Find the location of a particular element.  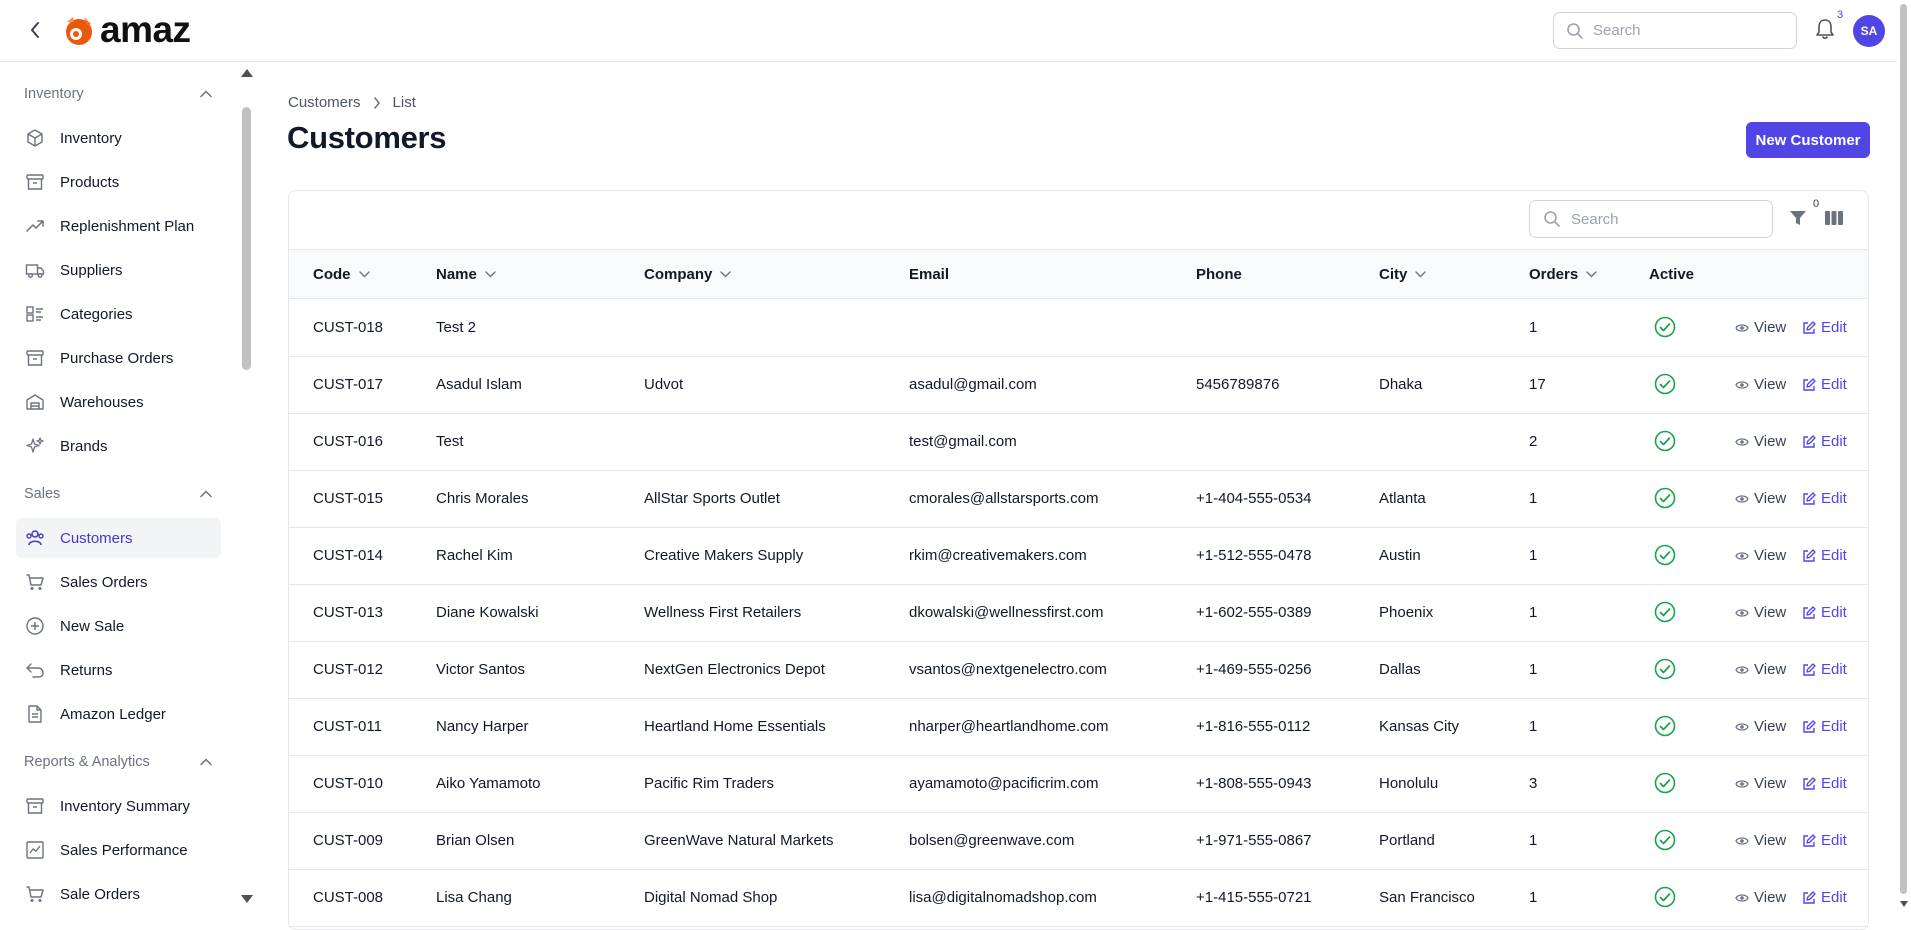

sidebar-scrollbar-thumb is located at coordinates (246, 238).